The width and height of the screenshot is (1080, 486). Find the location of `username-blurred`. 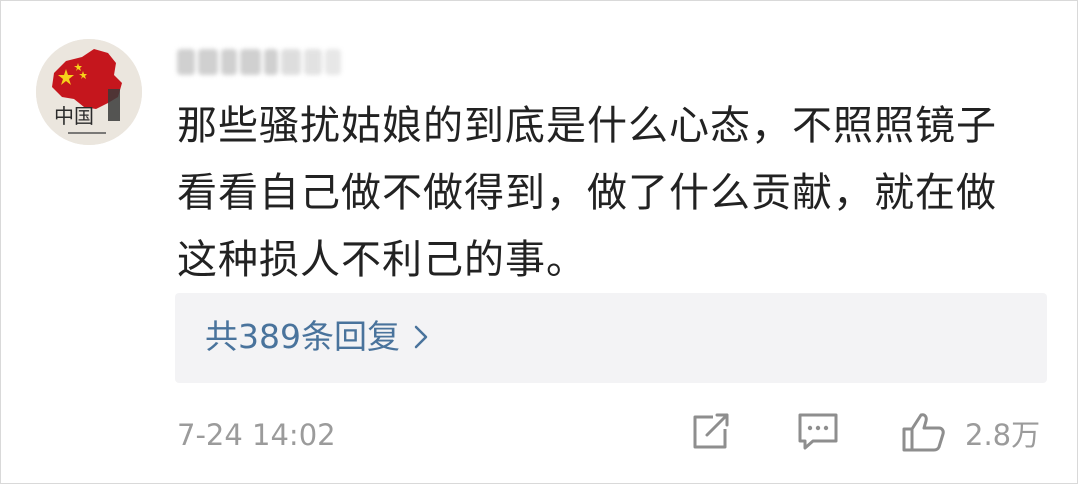

username-blurred is located at coordinates (259, 62).